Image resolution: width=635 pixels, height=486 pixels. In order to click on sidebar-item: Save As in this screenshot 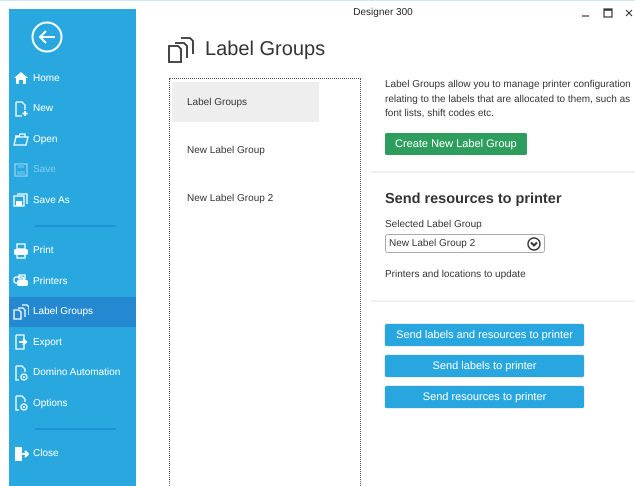, I will do `click(72, 200)`.